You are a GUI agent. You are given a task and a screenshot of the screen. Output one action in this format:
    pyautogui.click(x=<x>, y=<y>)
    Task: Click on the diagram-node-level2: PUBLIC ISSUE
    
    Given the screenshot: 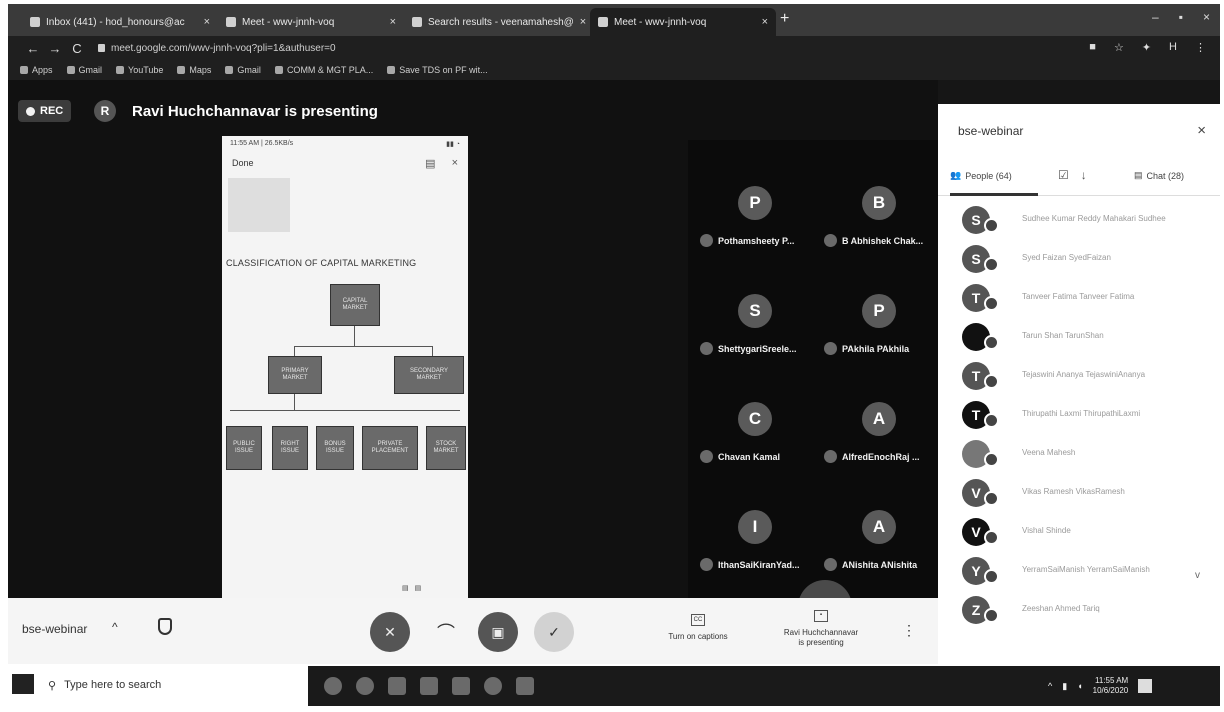 What is the action you would take?
    pyautogui.click(x=244, y=448)
    